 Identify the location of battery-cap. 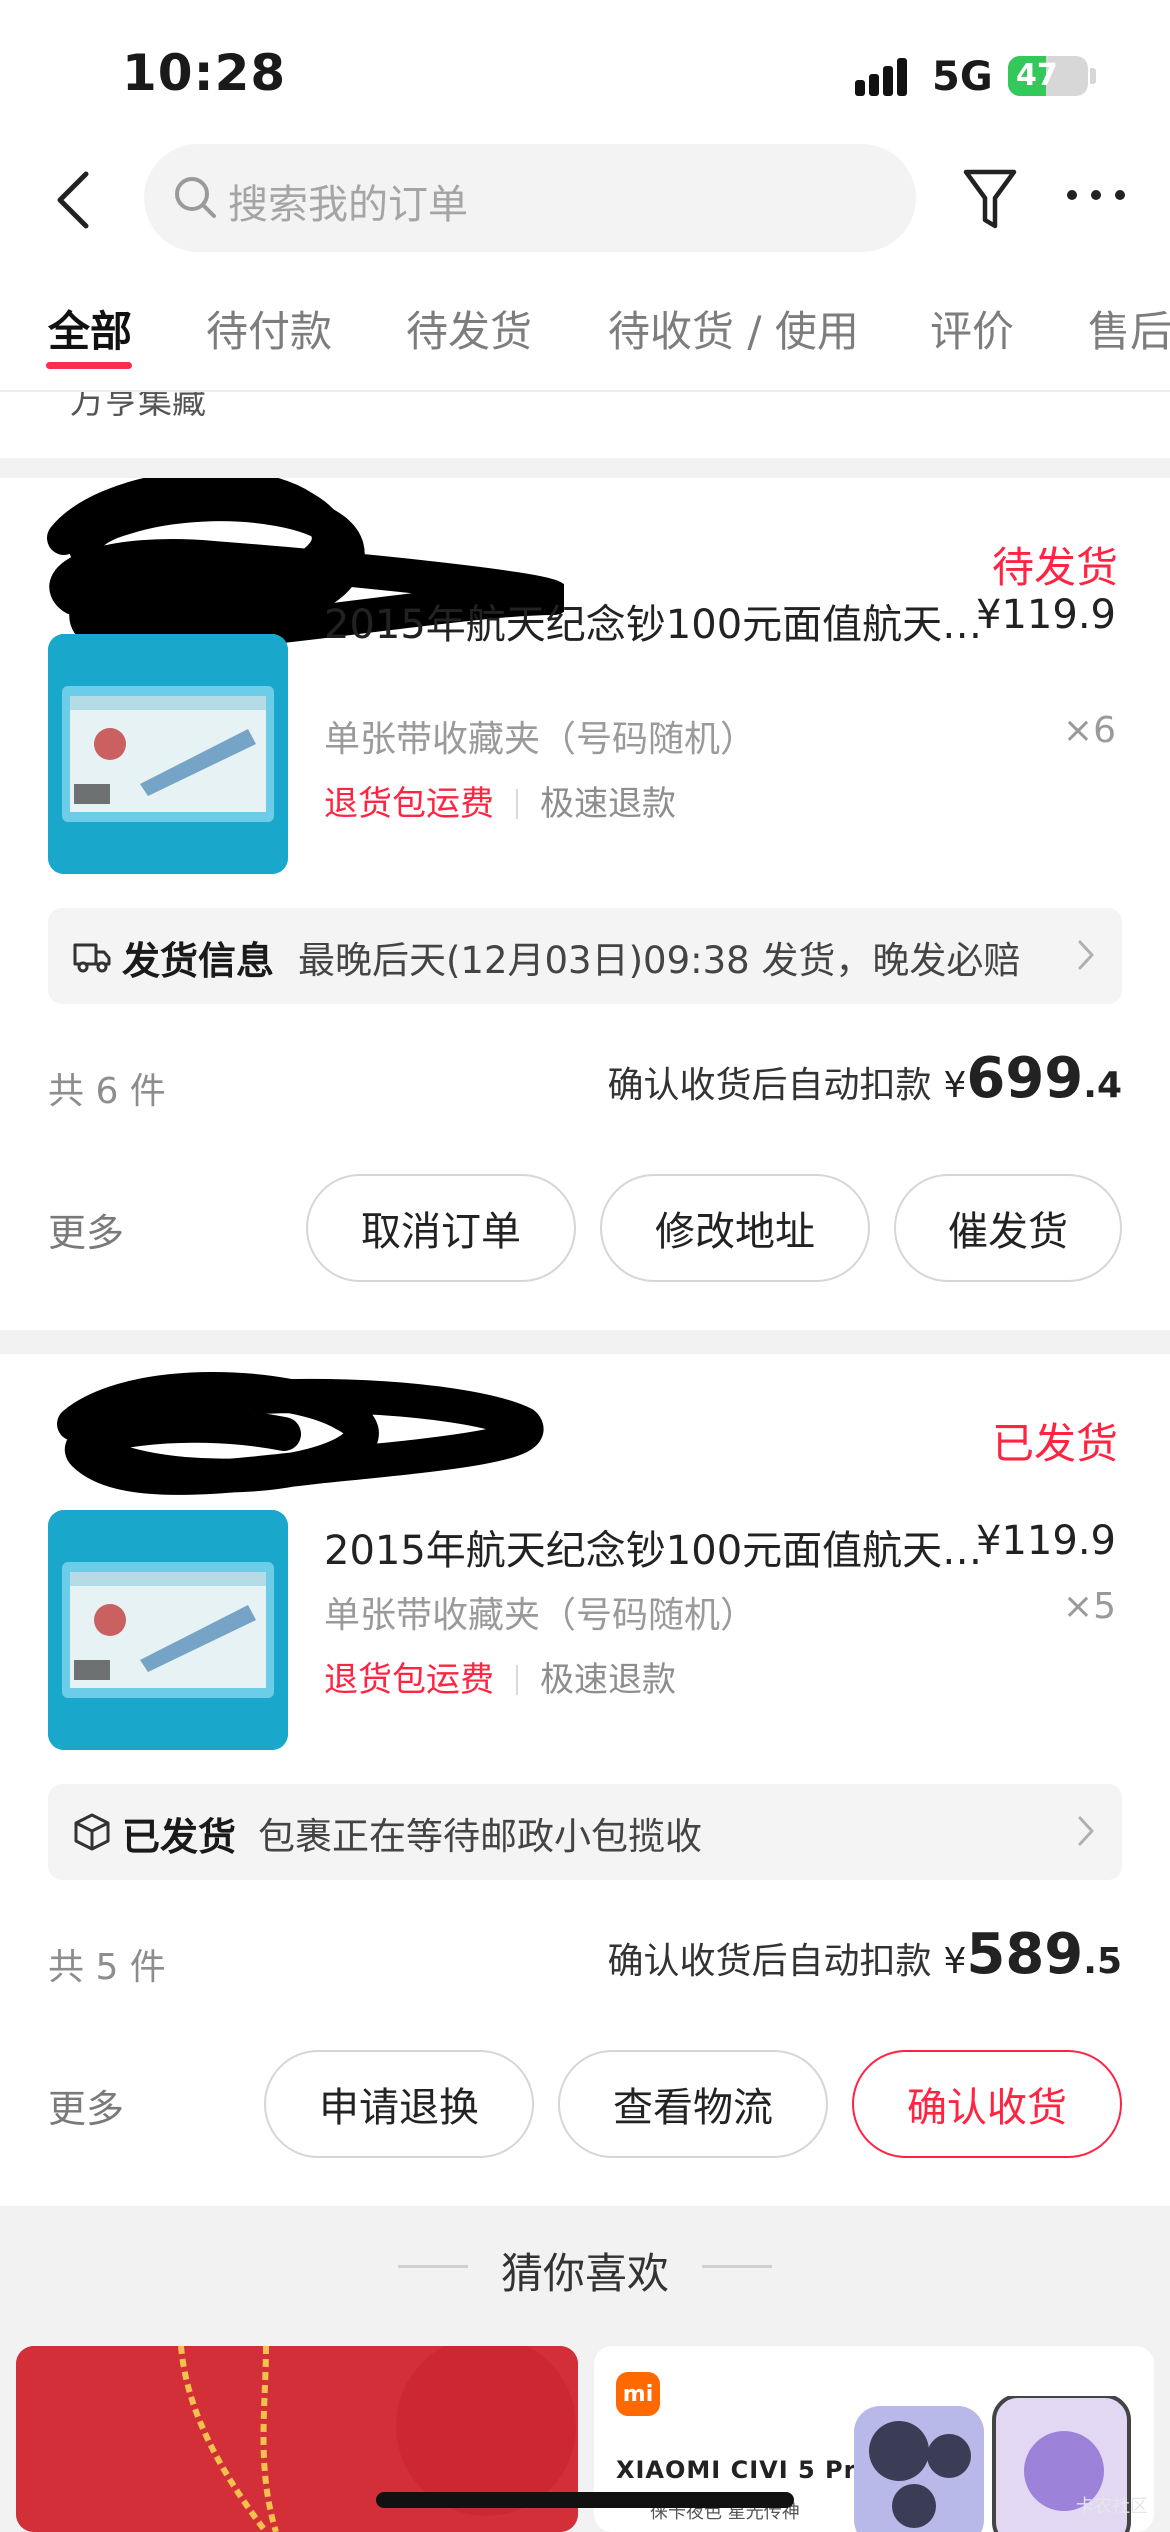
(1093, 76).